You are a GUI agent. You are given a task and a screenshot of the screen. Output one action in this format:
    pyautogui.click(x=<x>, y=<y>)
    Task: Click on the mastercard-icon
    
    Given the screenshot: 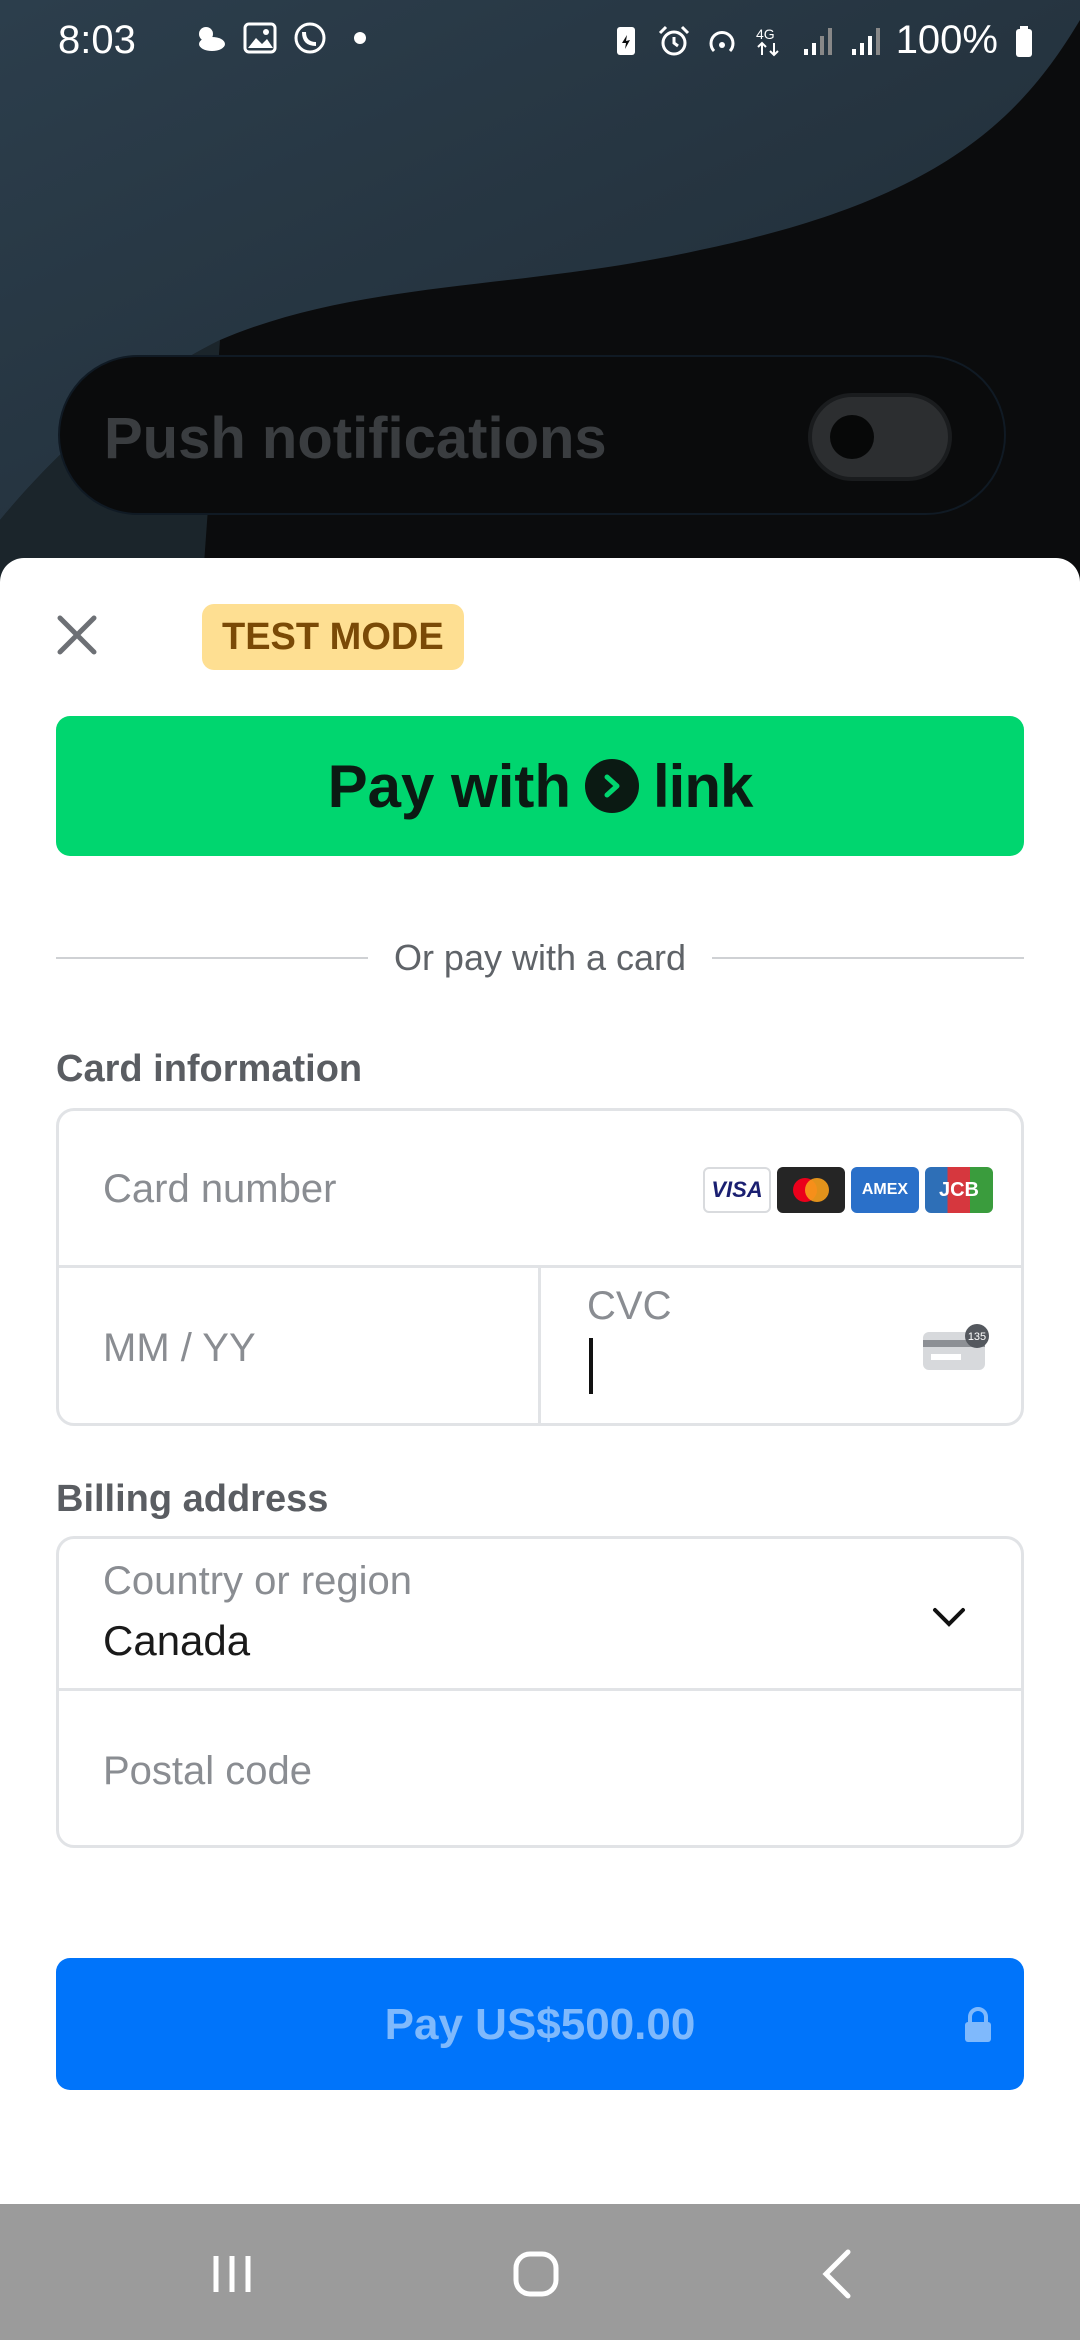 What is the action you would take?
    pyautogui.click(x=811, y=1190)
    